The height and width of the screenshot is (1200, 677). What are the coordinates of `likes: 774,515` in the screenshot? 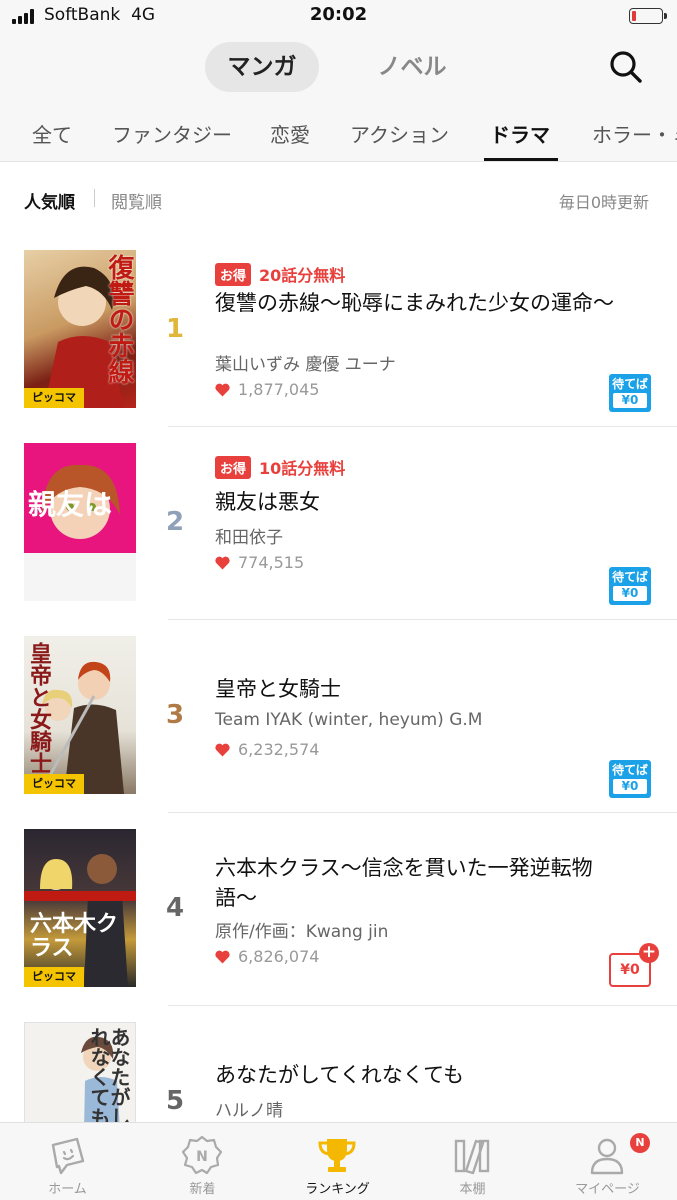 It's located at (259, 562).